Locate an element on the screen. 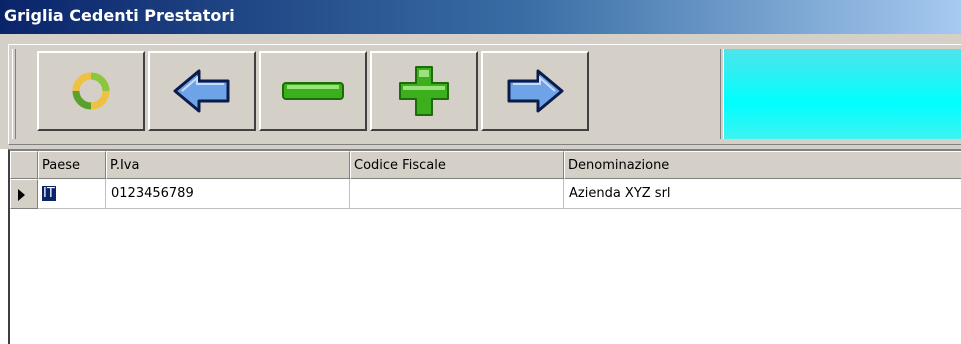  refresh-icon is located at coordinates (91, 91).